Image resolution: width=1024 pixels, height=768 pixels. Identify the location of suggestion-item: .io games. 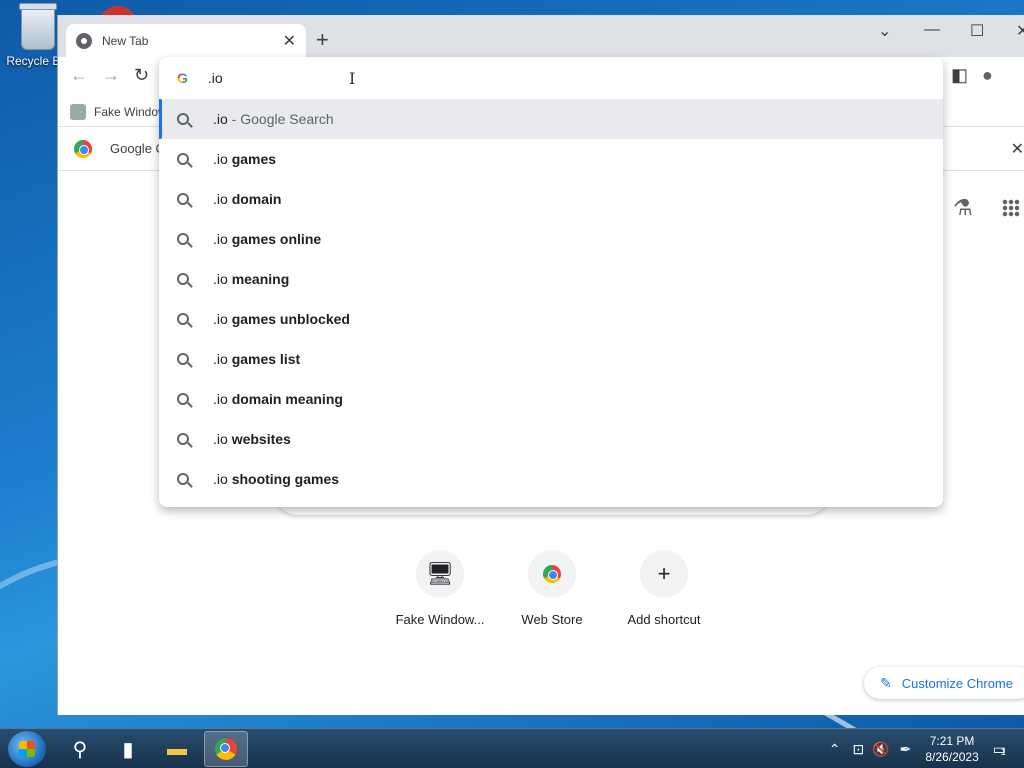
(551, 159).